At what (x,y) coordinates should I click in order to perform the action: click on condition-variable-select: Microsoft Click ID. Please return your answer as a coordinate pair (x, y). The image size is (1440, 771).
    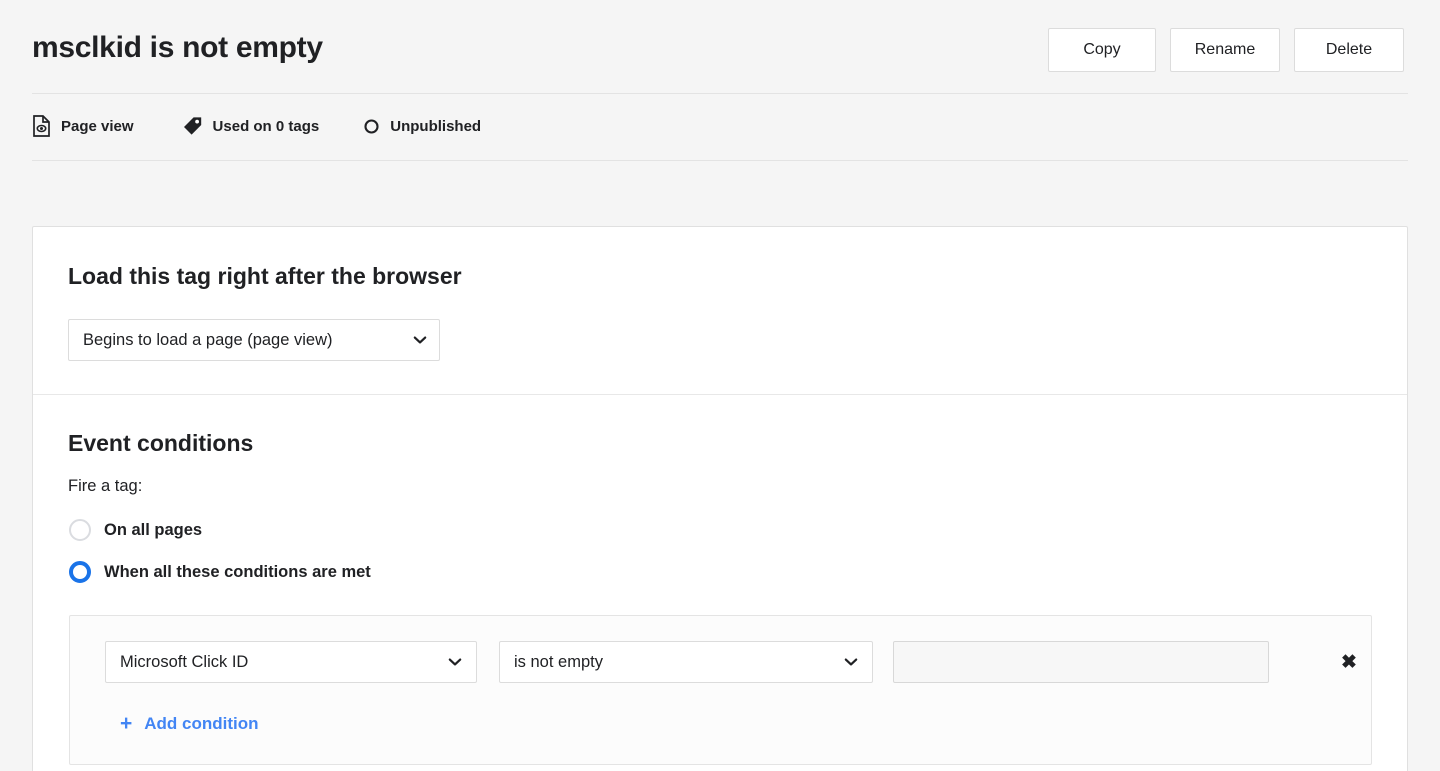
    Looking at the image, I should click on (291, 662).